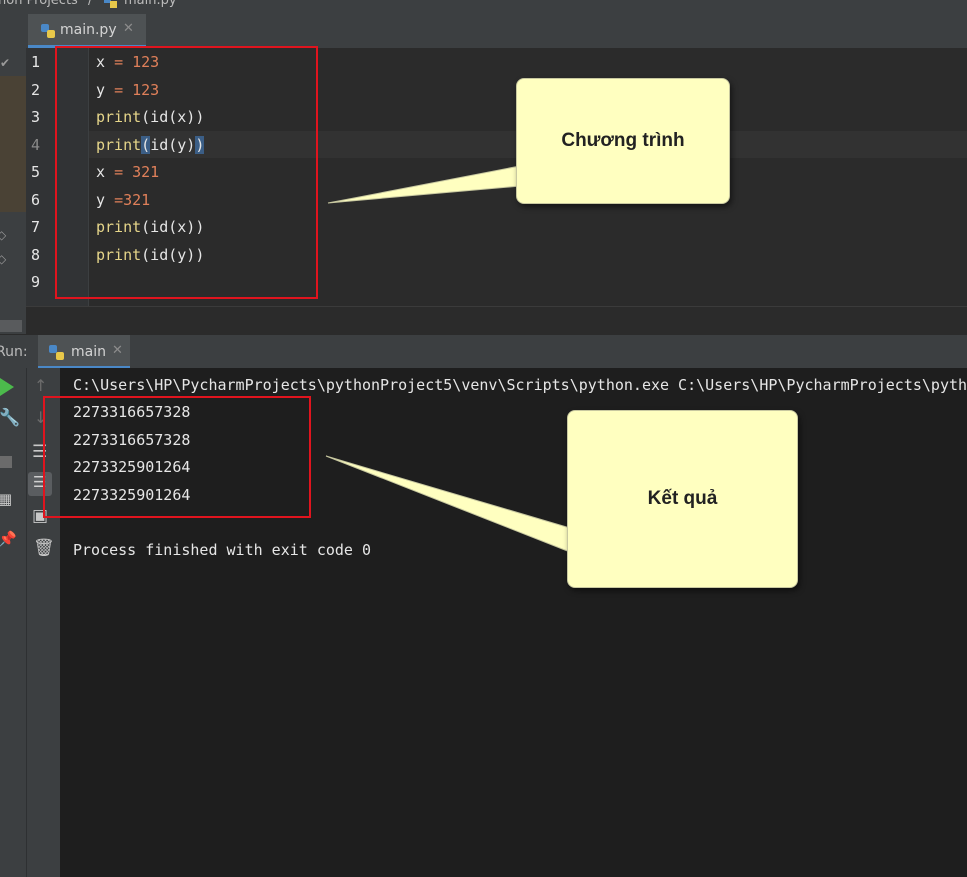 This screenshot has width=967, height=877. Describe the element at coordinates (448, 504) in the screenshot. I see `result-callout-pointer` at that location.